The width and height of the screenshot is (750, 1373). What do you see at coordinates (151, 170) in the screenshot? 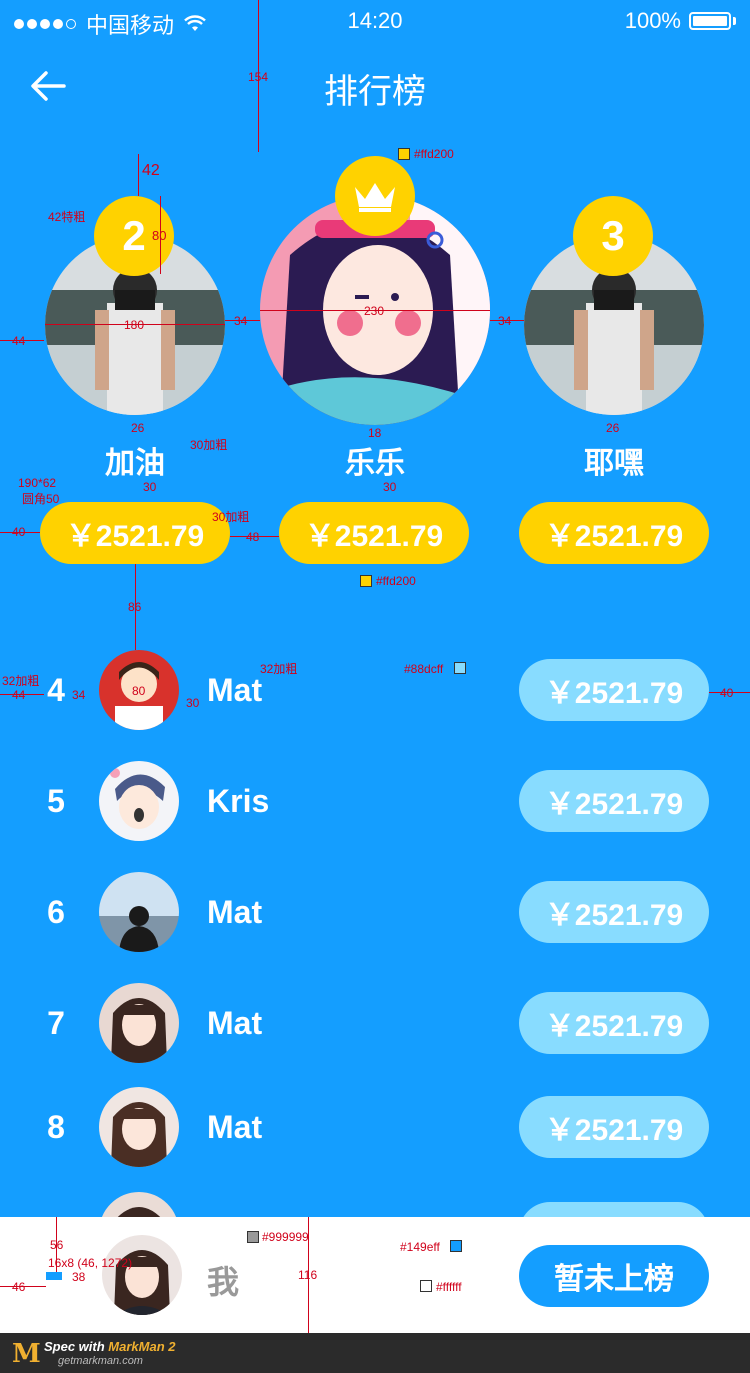
I see `measure-label: 42` at bounding box center [151, 170].